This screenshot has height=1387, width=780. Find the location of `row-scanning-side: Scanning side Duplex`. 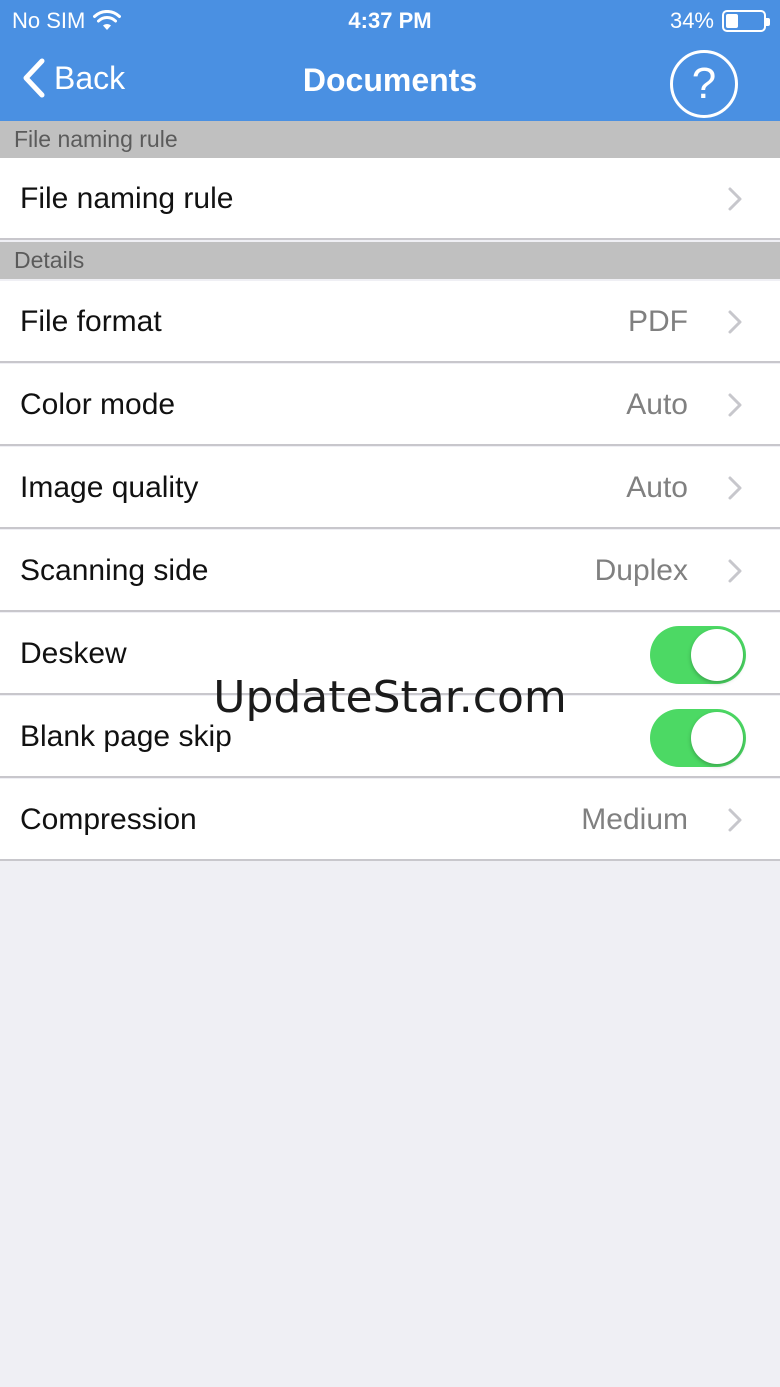

row-scanning-side: Scanning side Duplex is located at coordinates (390, 571).